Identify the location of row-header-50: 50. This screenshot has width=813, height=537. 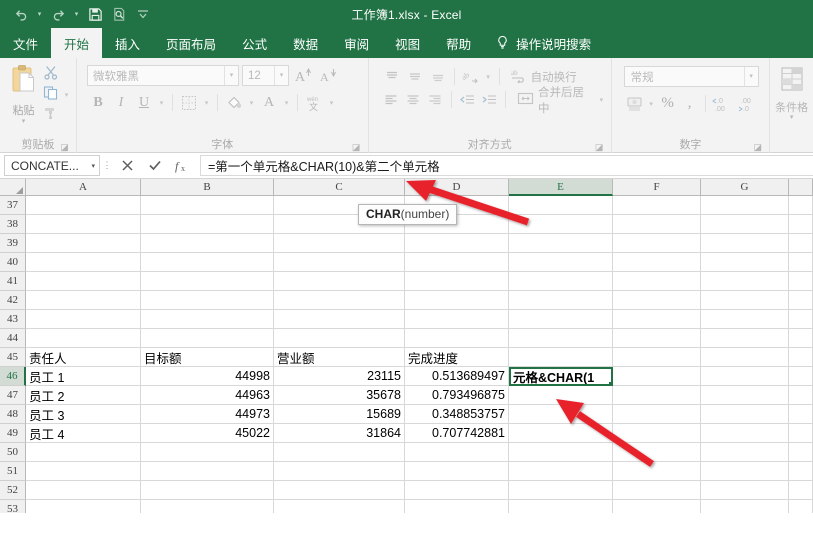
(13, 452).